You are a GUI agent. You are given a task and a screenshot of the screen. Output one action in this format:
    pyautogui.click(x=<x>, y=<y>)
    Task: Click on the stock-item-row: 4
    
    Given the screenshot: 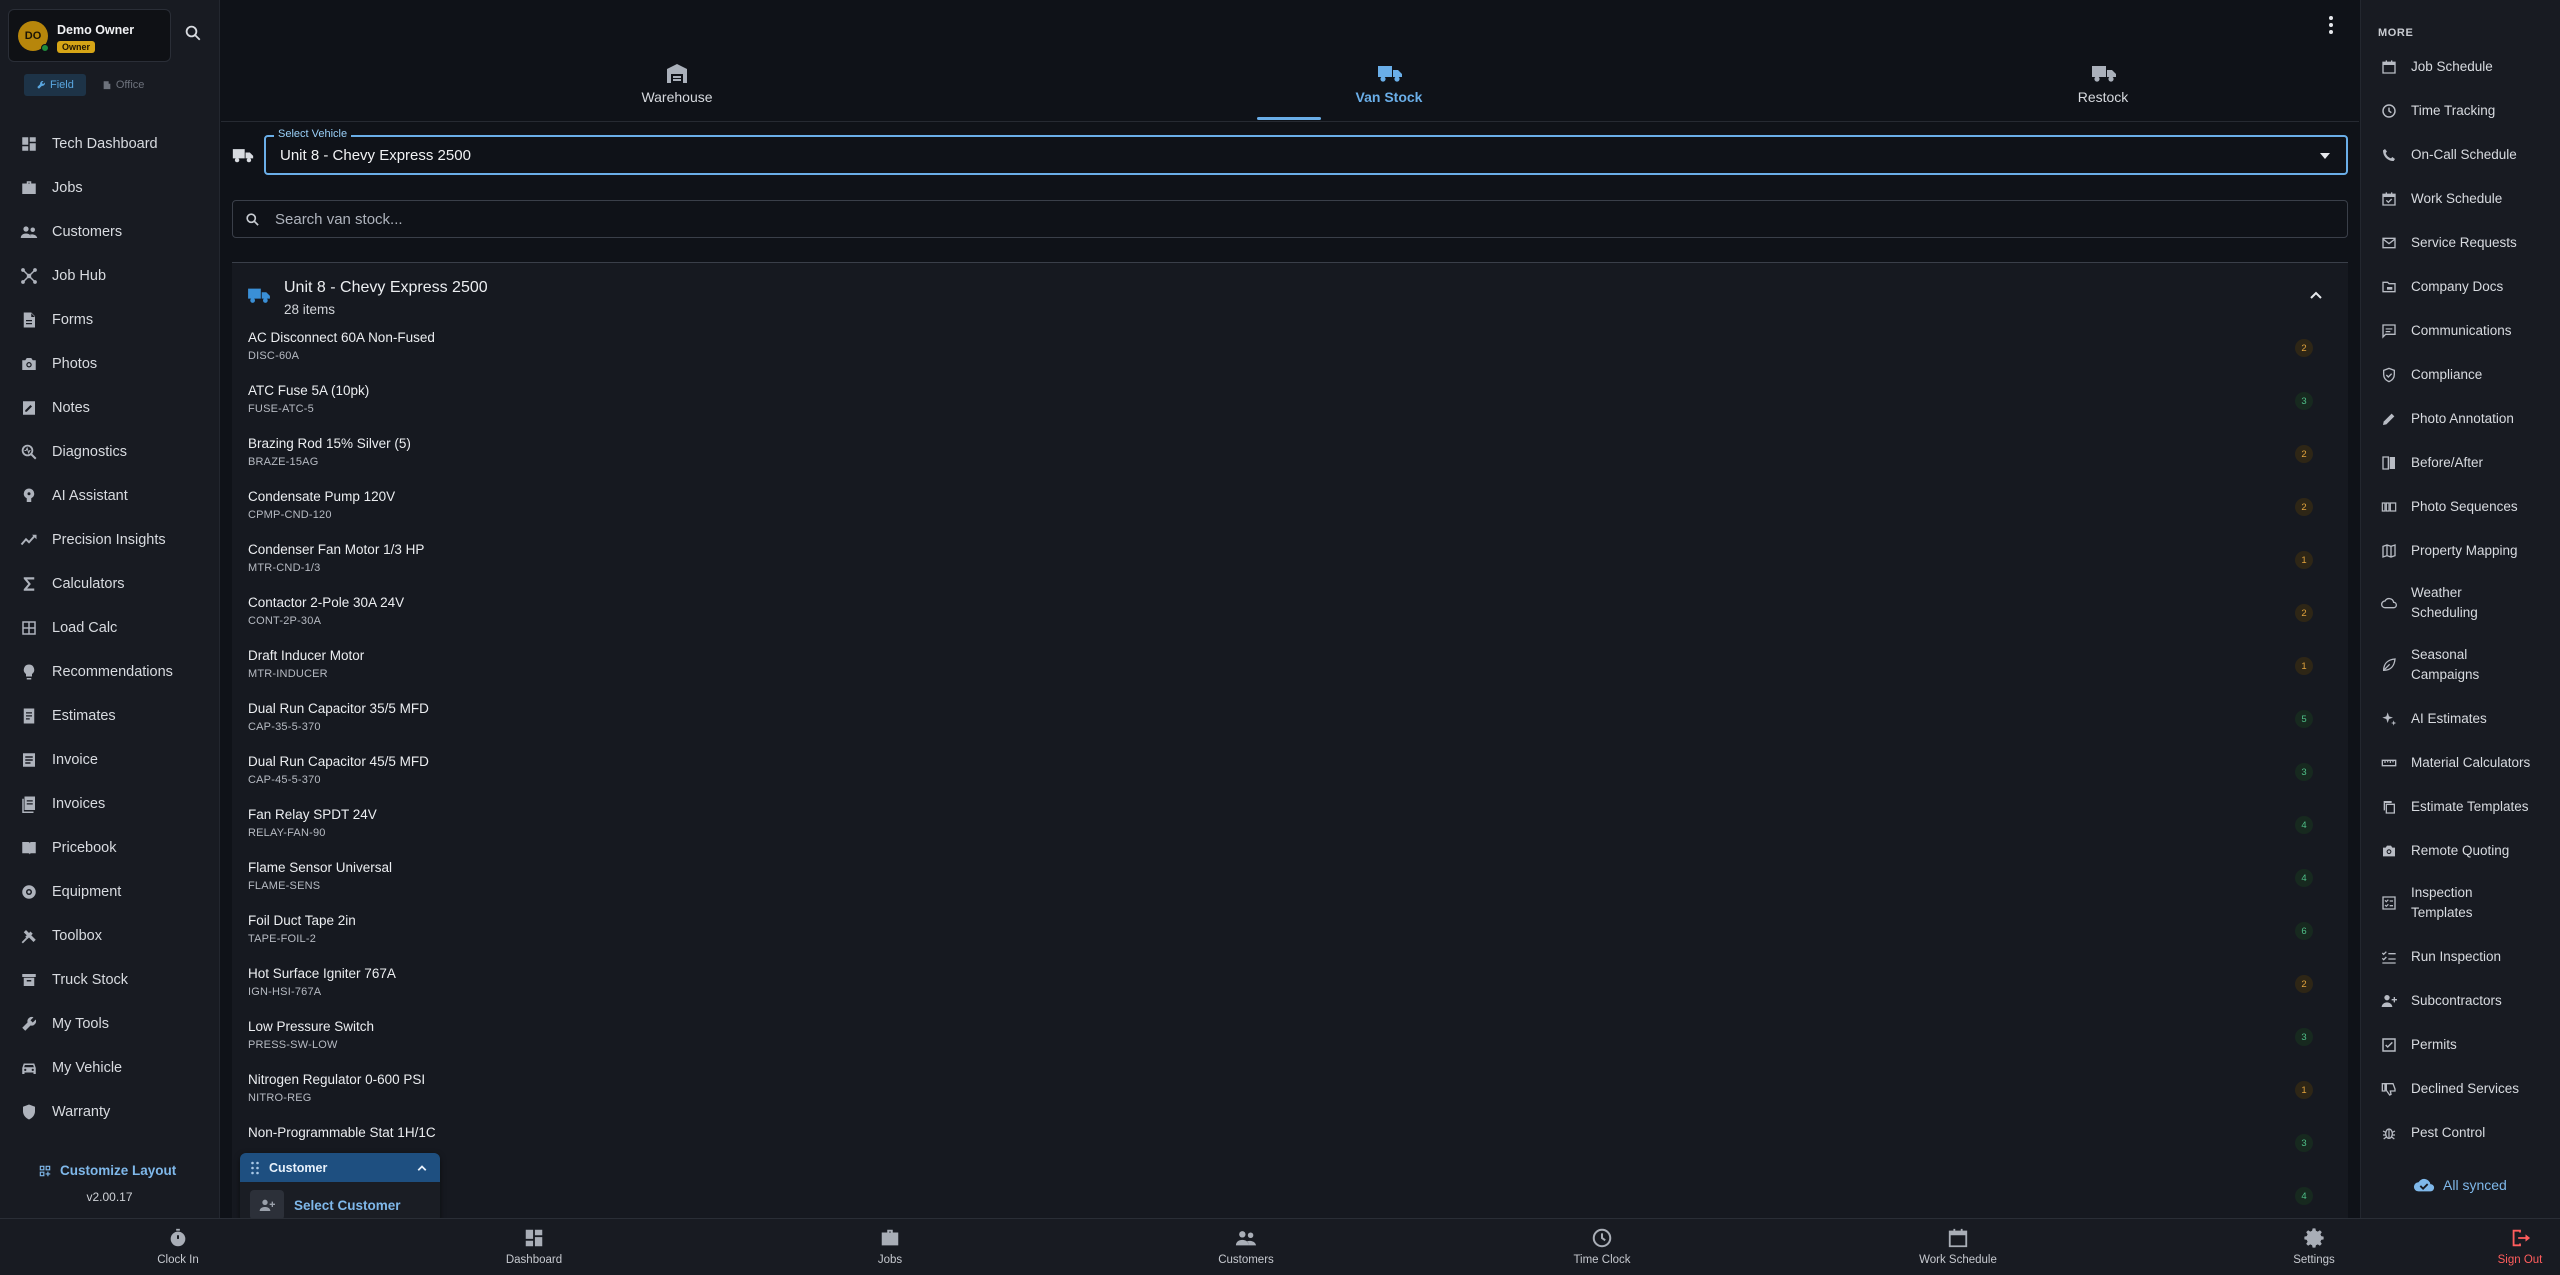 What is the action you would take?
    pyautogui.click(x=1290, y=1195)
    